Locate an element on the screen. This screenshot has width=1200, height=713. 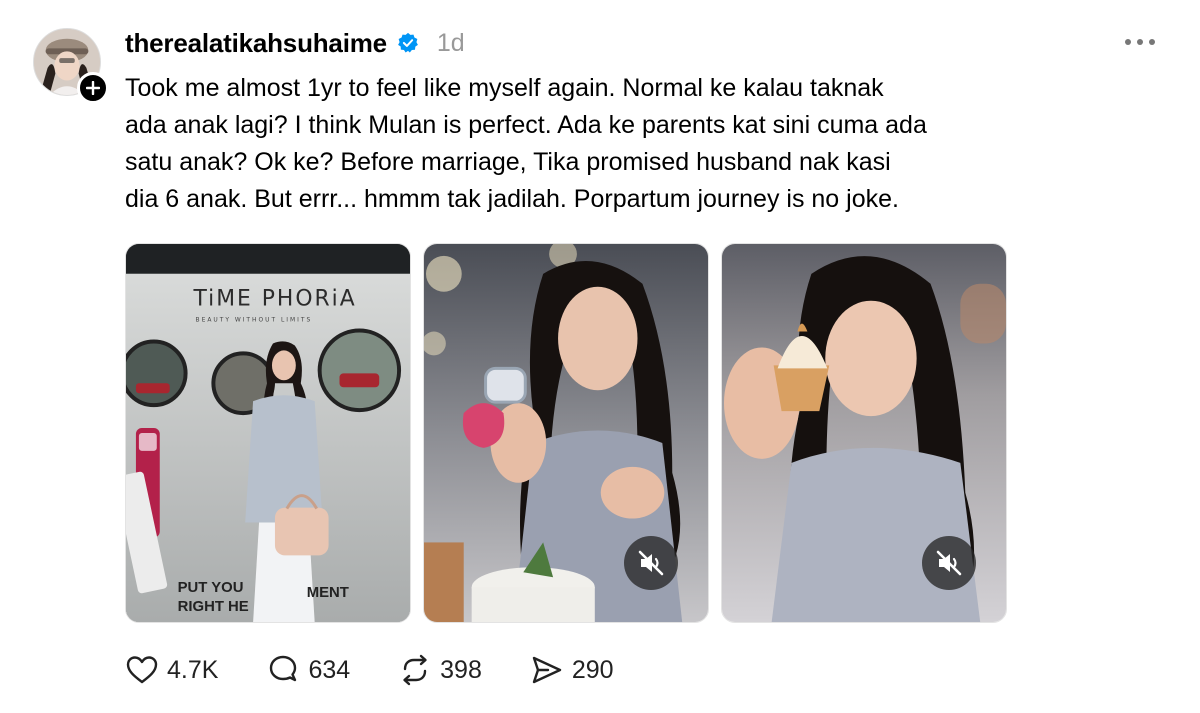
more-options-button is located at coordinates (1143, 42).